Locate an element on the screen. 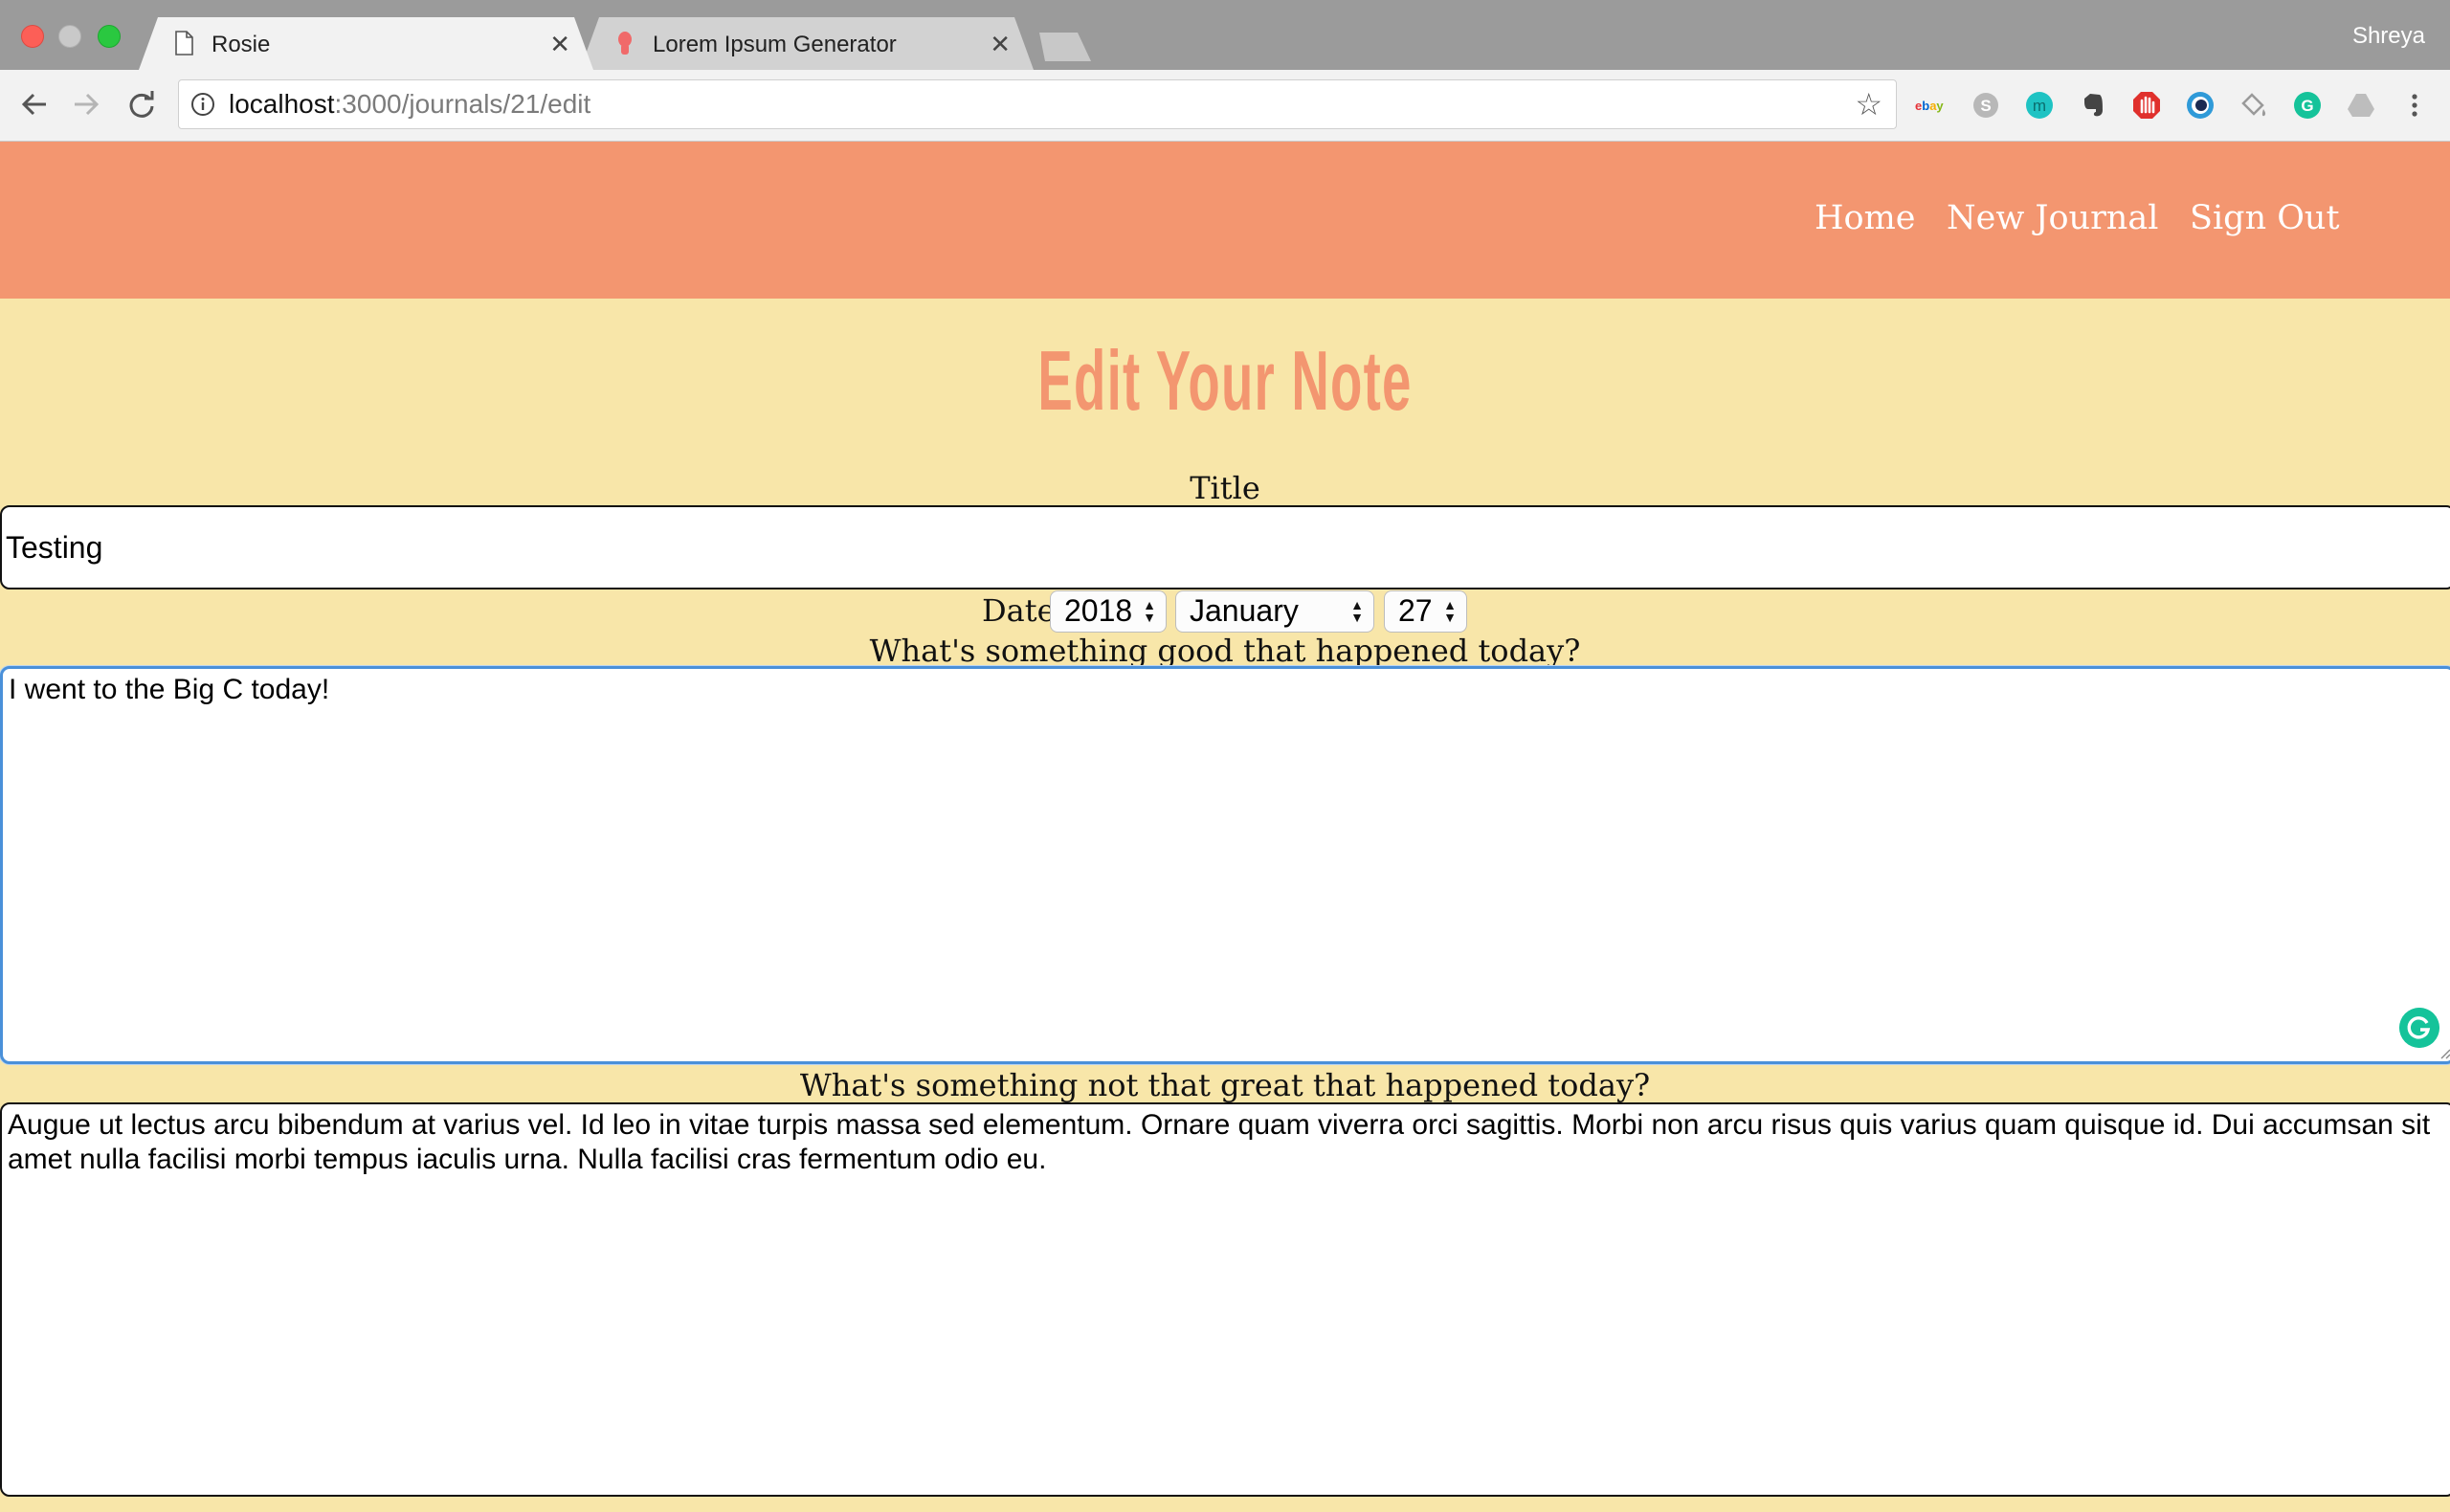  svg-text: m is located at coordinates (2039, 106).